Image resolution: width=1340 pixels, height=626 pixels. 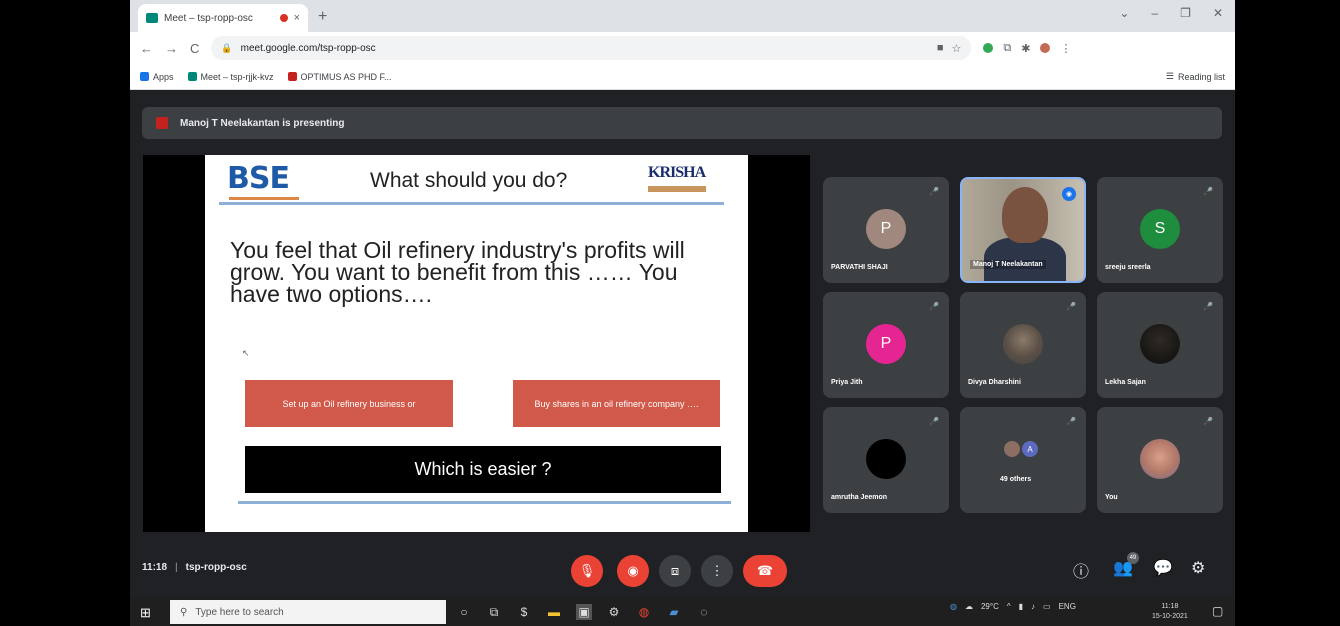 What do you see at coordinates (968, 606) in the screenshot?
I see `weather-icon: ☁` at bounding box center [968, 606].